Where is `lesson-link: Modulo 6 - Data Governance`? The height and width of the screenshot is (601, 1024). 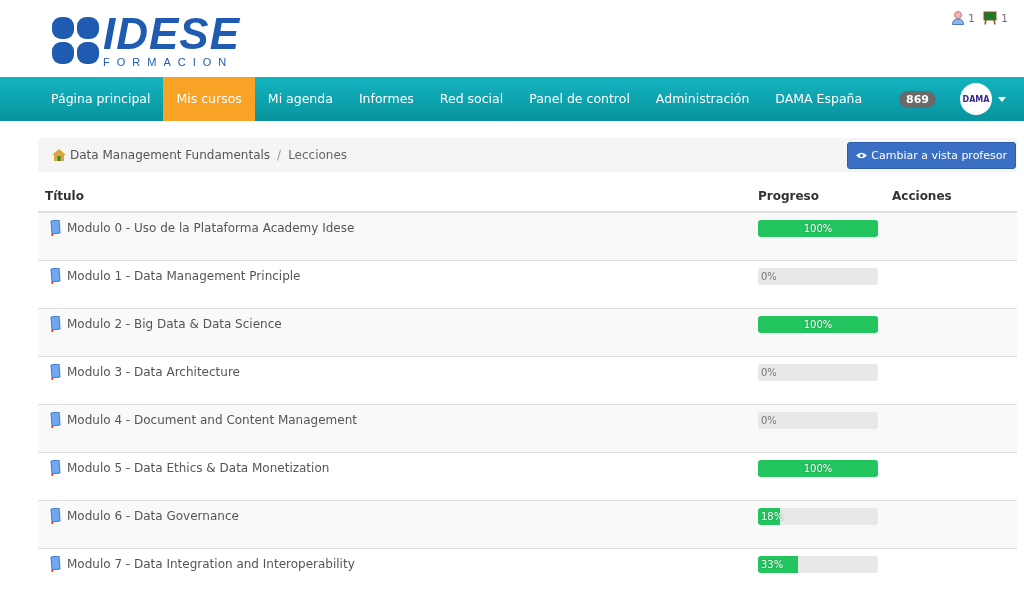
lesson-link: Modulo 6 - Data Governance is located at coordinates (153, 515).